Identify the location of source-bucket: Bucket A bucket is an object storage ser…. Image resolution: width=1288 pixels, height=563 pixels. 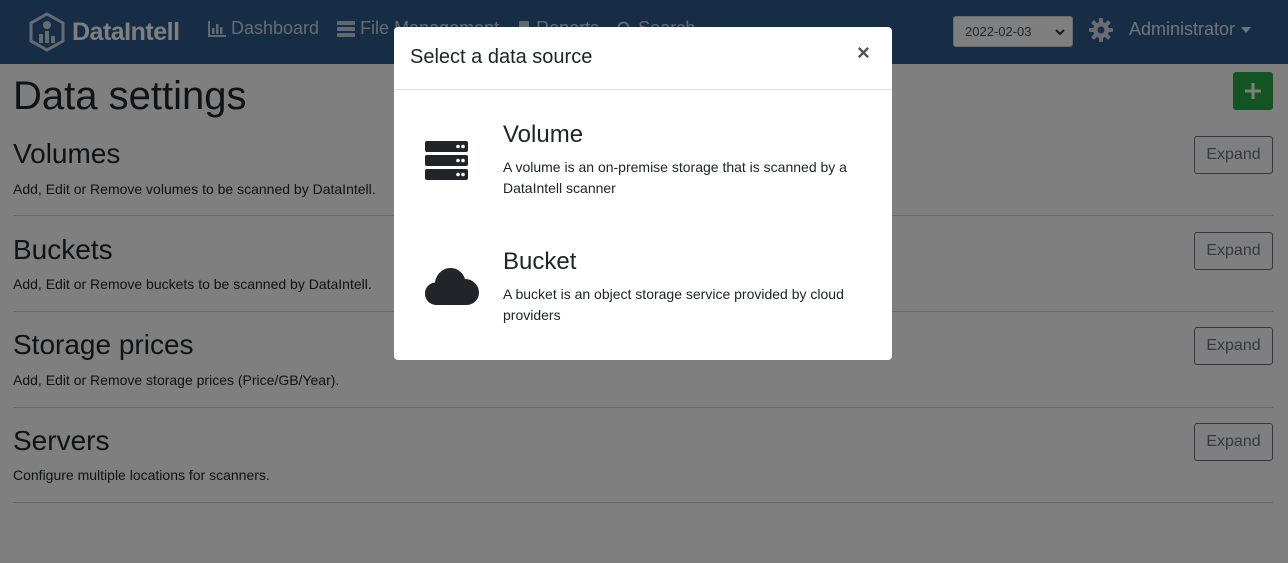
(643, 293).